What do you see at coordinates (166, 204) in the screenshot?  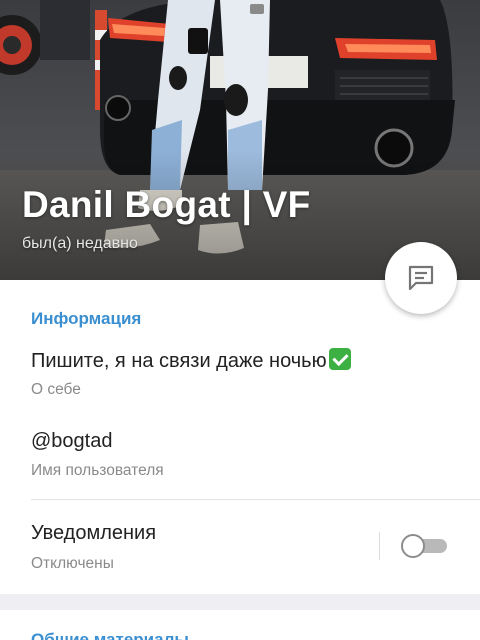 I see `profile-name: Danil Bogat | VF` at bounding box center [166, 204].